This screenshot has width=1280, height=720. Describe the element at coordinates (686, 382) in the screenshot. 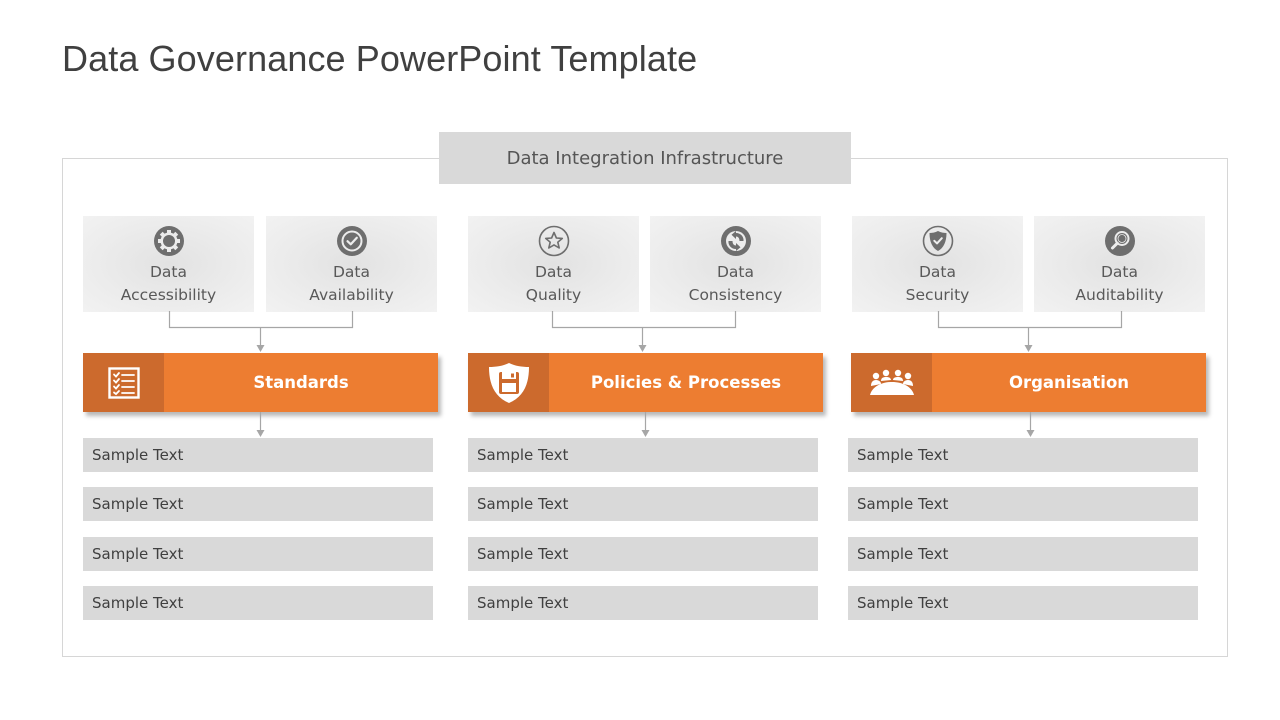

I see `pillar-label: Policies & Processes` at that location.